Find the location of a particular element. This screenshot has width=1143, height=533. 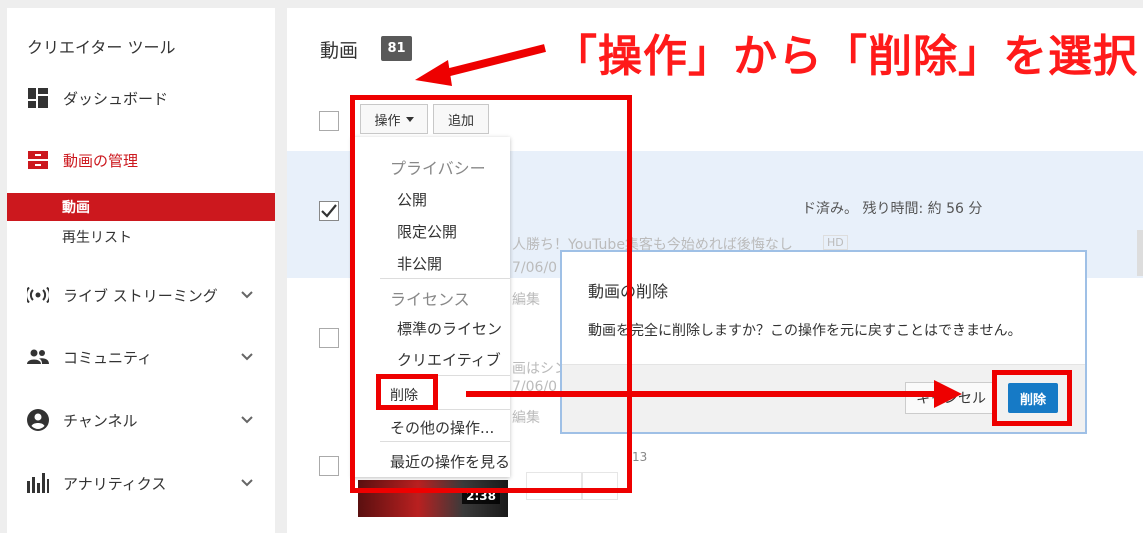

sidebar-title: クリエイター ツール is located at coordinates (101, 47).